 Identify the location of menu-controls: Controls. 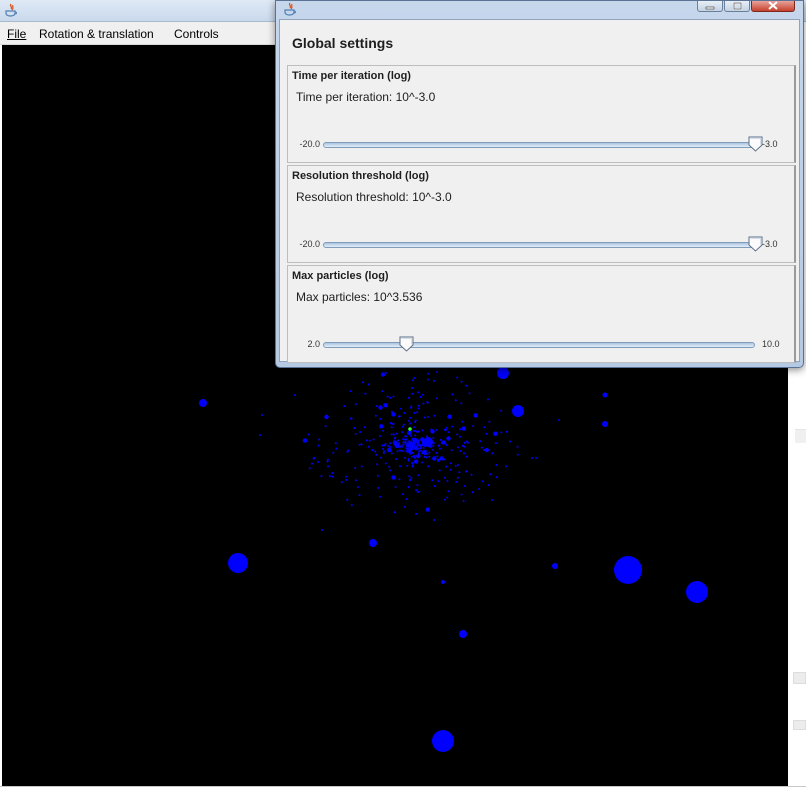
(196, 34).